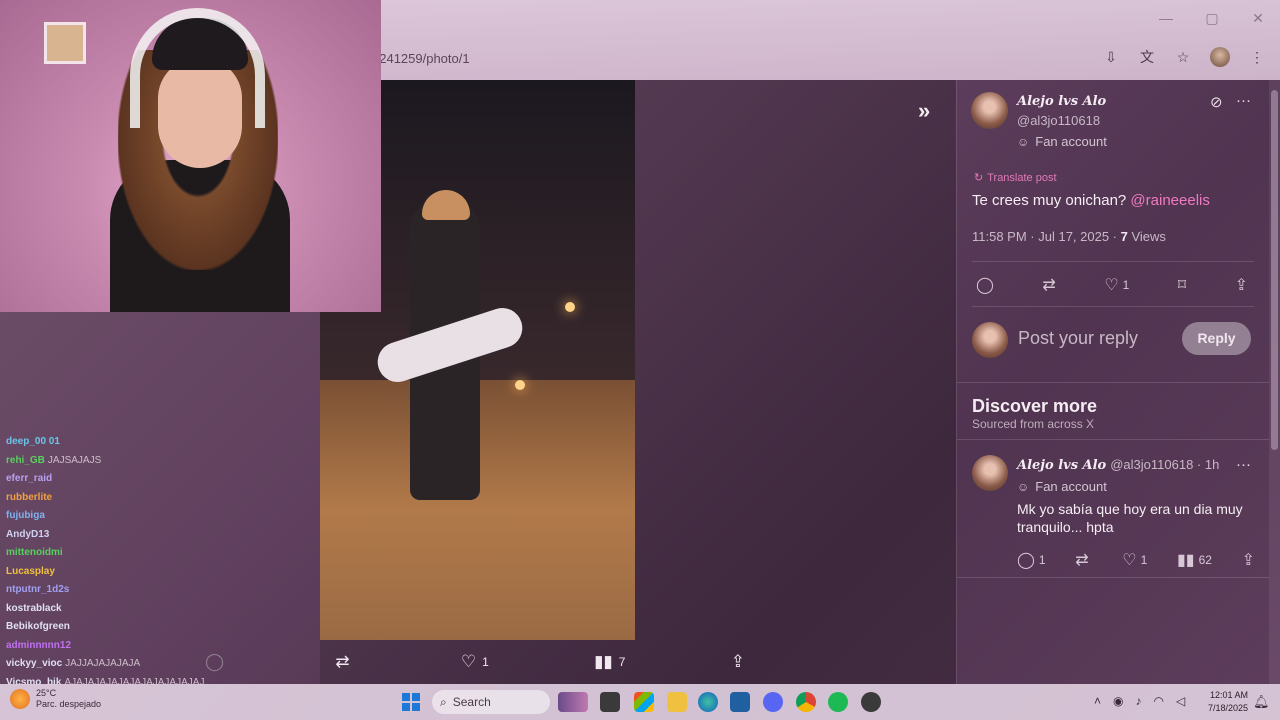 The height and width of the screenshot is (720, 1280). I want to click on translate-label: Translate post, so click(1022, 177).